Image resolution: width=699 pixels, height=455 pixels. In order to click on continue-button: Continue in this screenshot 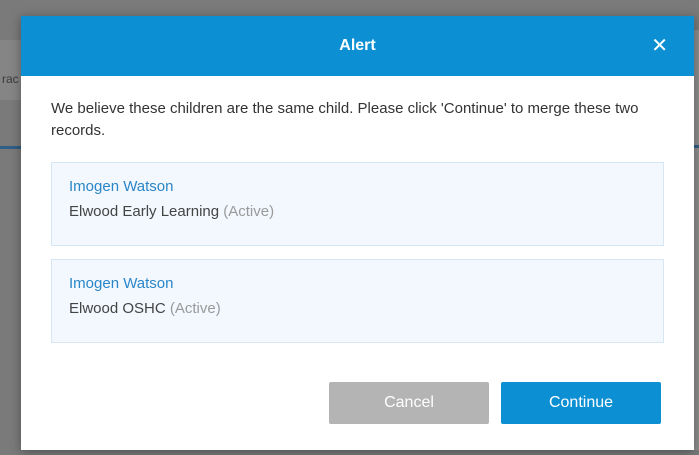, I will do `click(581, 403)`.